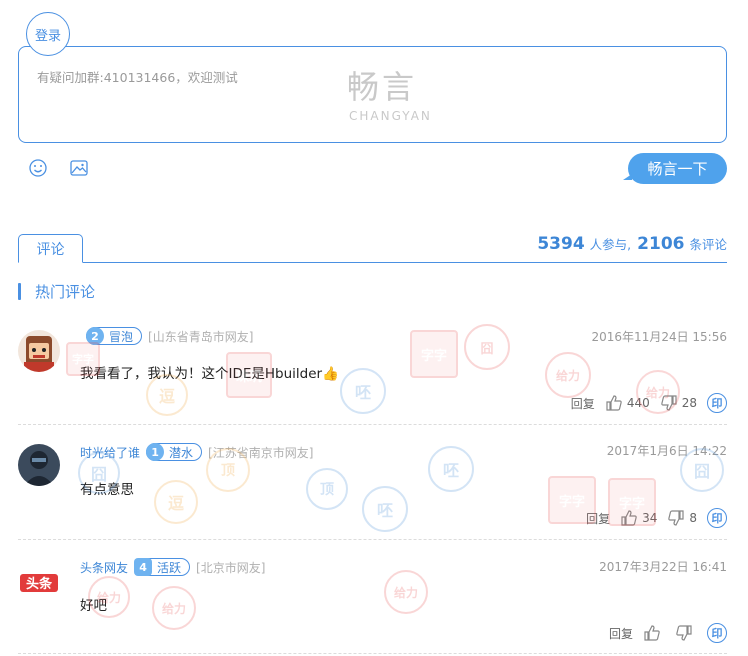 Image resolution: width=748 pixels, height=656 pixels. Describe the element at coordinates (627, 177) in the screenshot. I see `speech-tail` at that location.